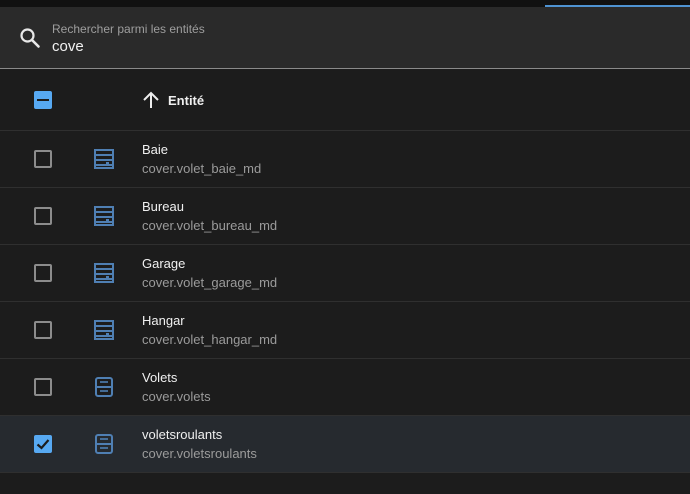 The height and width of the screenshot is (494, 690). I want to click on table-row: Bureau cover.volet_bureau_md, so click(345, 216).